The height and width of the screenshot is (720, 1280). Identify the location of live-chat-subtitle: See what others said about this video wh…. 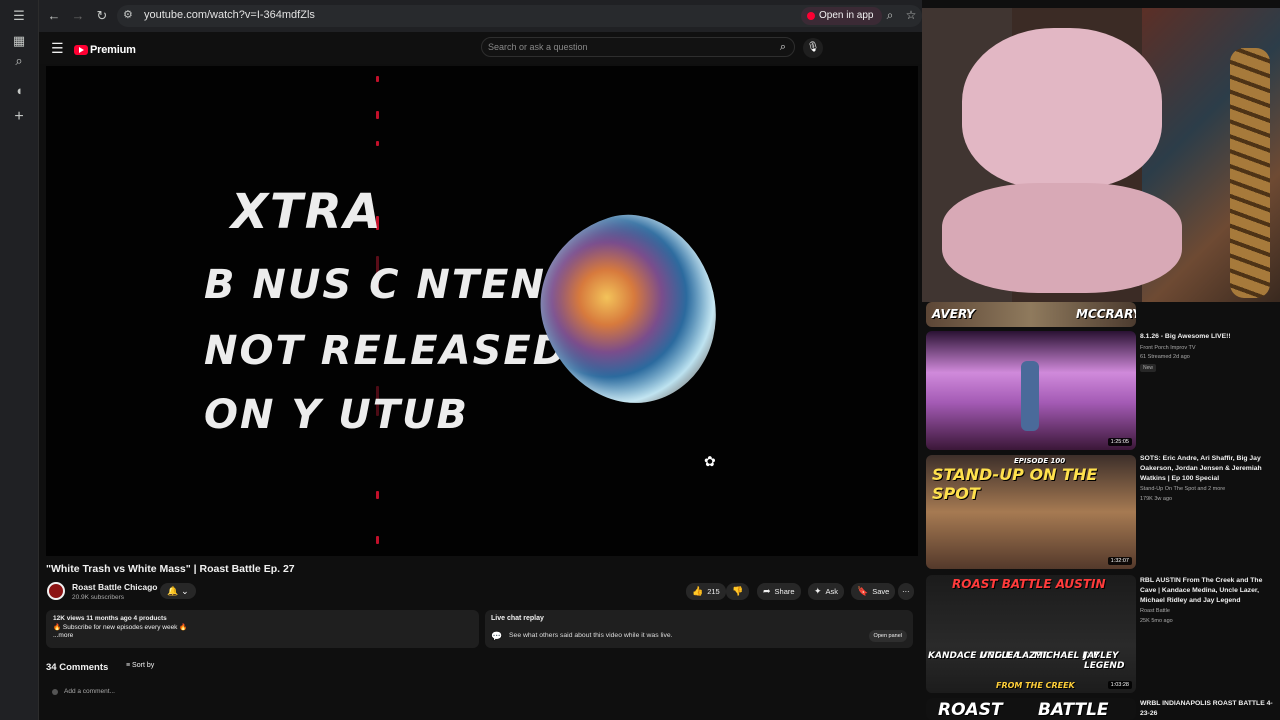
(591, 635).